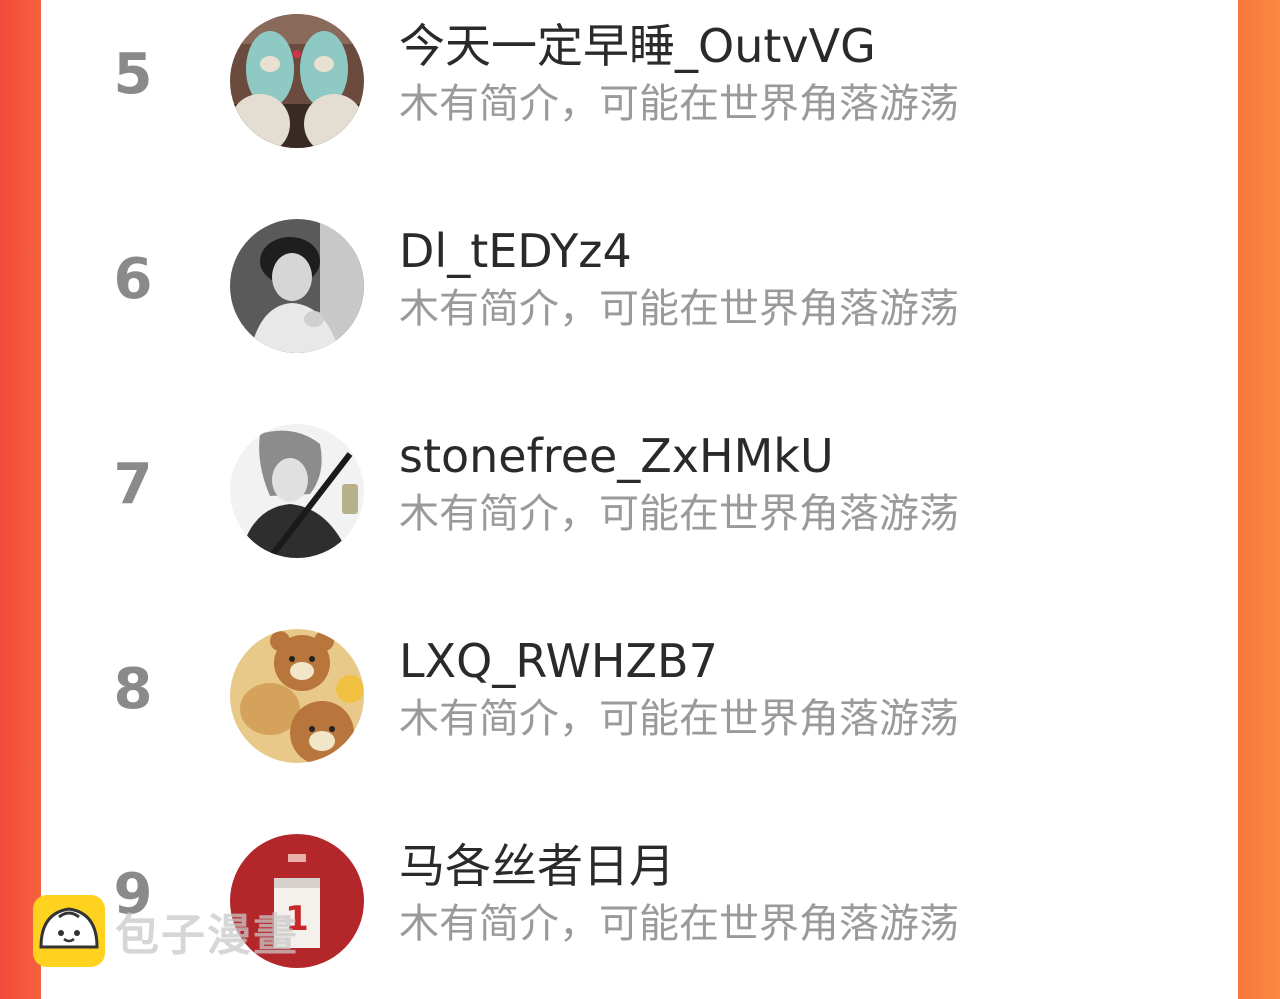 This screenshot has height=999, width=1280. What do you see at coordinates (297, 81) in the screenshot?
I see `feet-slippers-avatar` at bounding box center [297, 81].